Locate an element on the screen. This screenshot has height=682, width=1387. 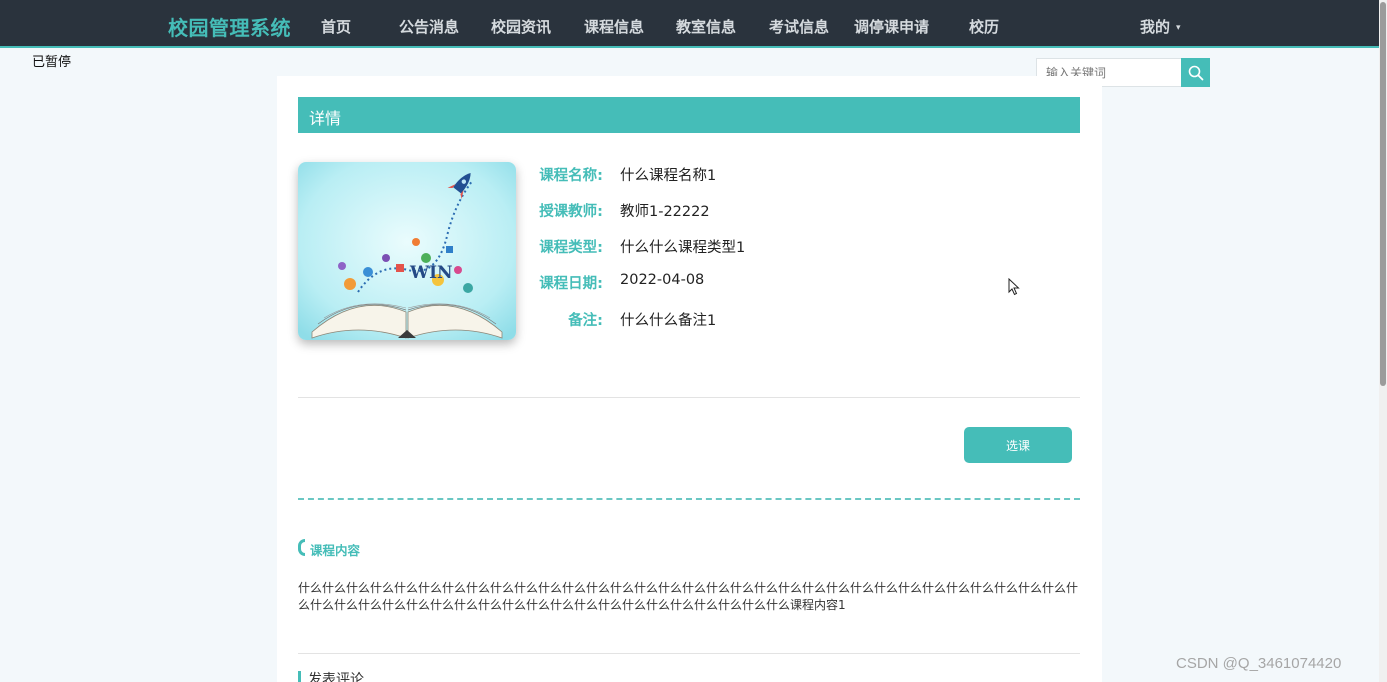
nav-home: 首页 is located at coordinates (336, 26).